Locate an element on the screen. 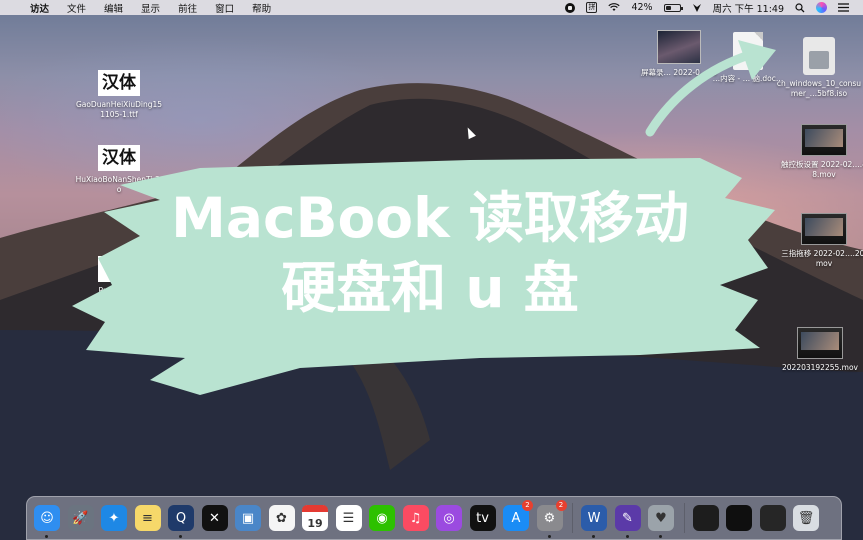 The width and height of the screenshot is (863, 540). launchpad-glyph: 🚀 is located at coordinates (80, 518).